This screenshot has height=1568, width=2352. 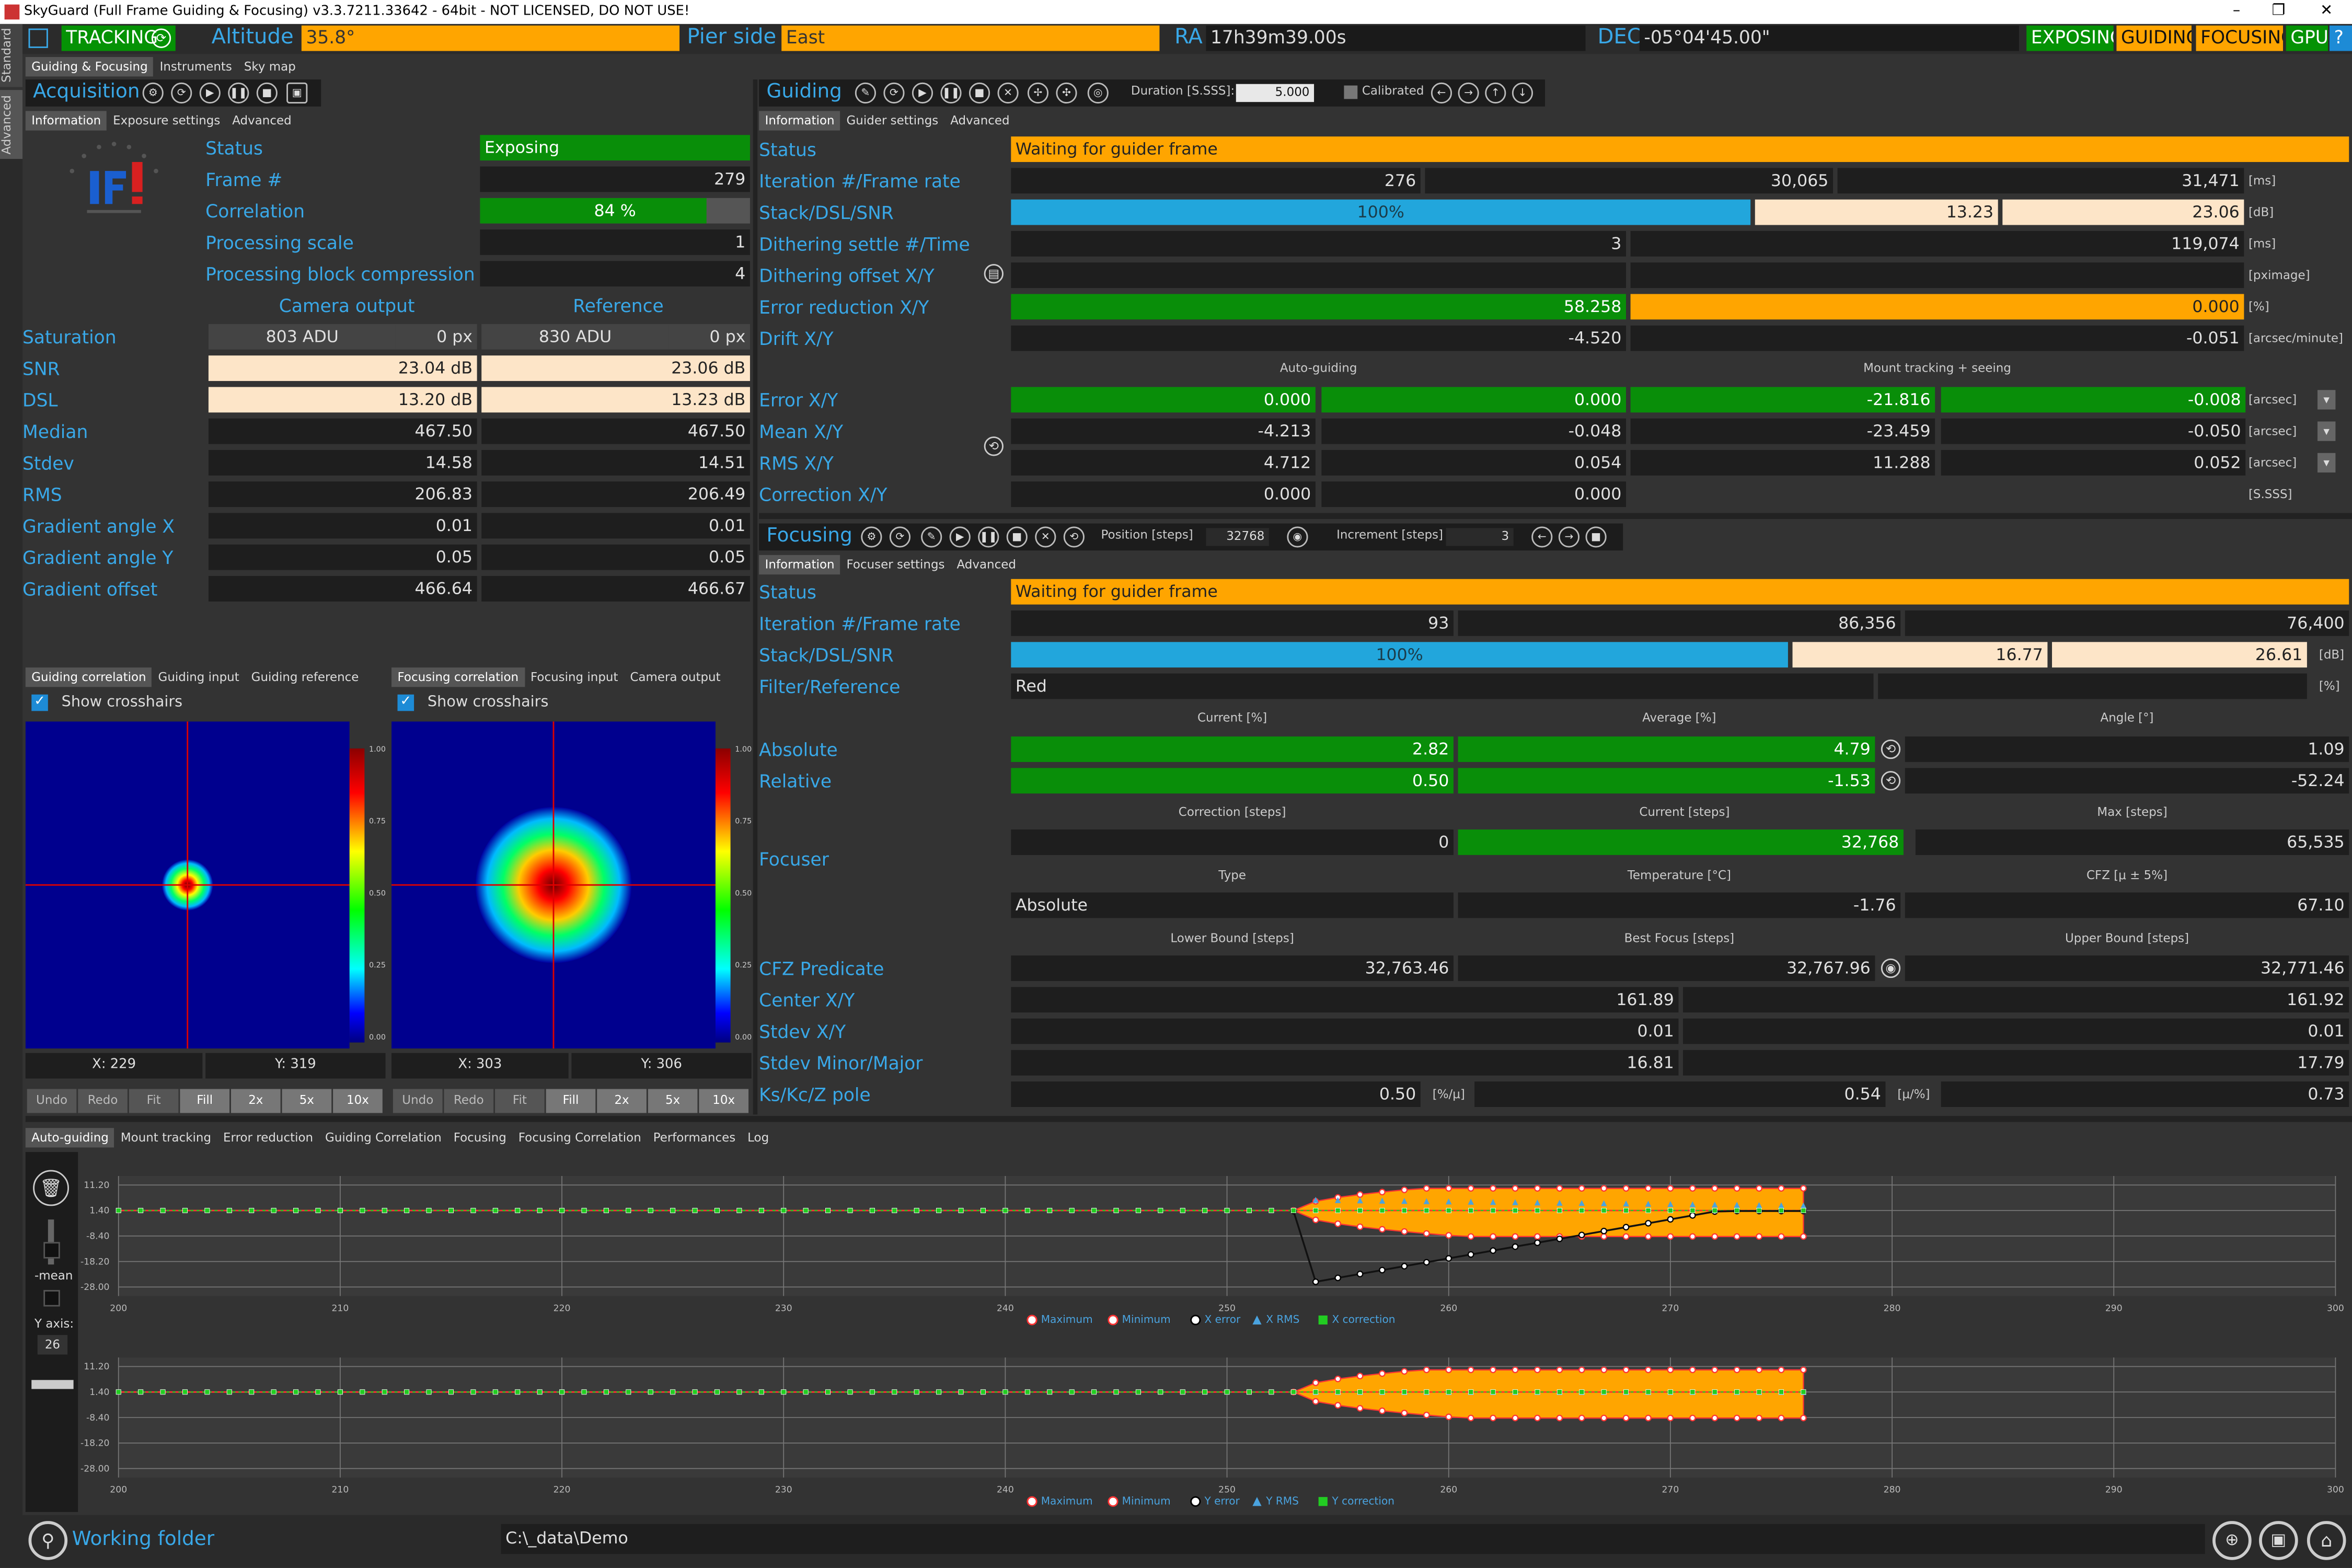 I want to click on focus-settings-icon: ⚙, so click(x=871, y=537).